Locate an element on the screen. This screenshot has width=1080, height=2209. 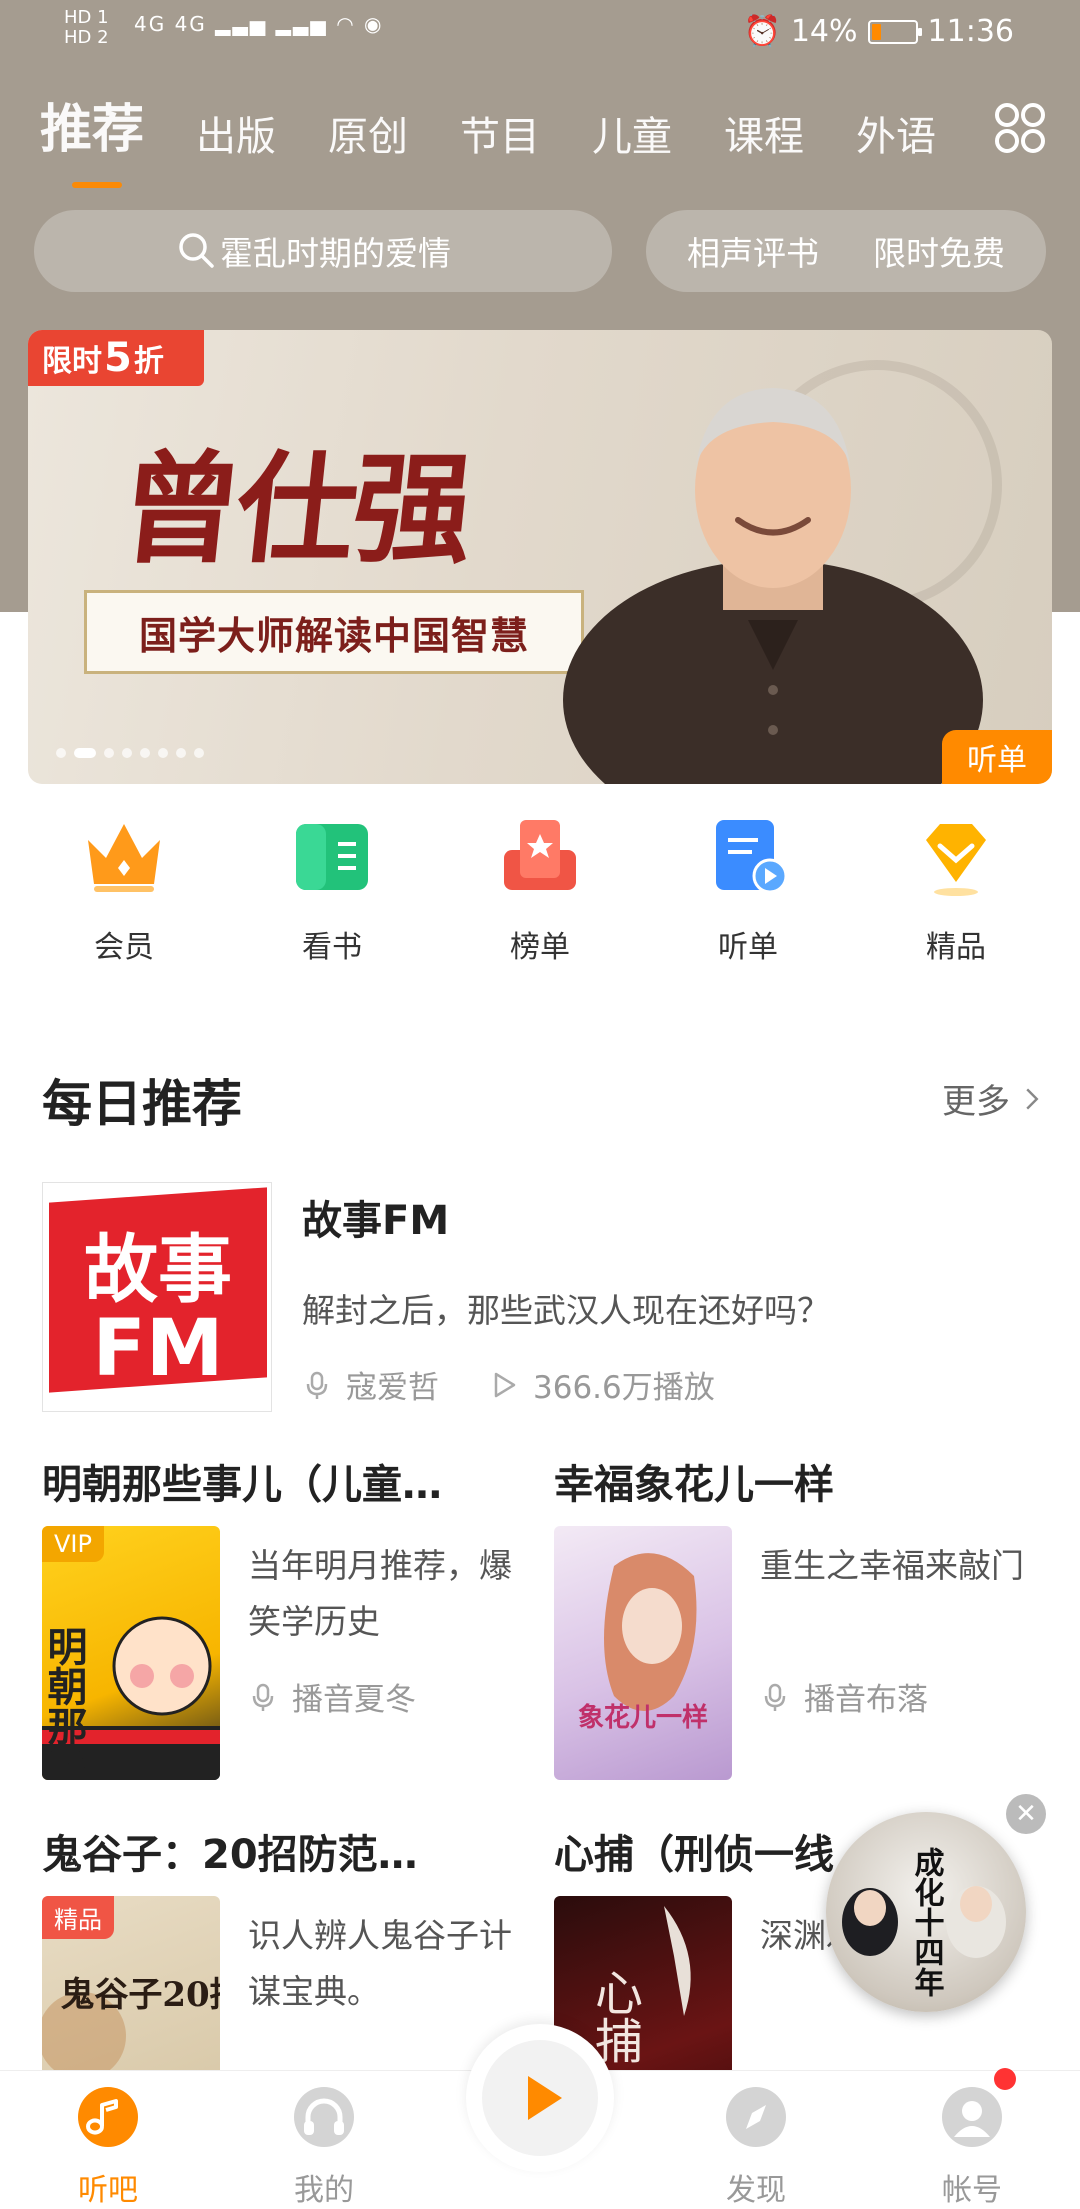
svg-text: 明朝那些事儿 is located at coordinates (65, 1703).